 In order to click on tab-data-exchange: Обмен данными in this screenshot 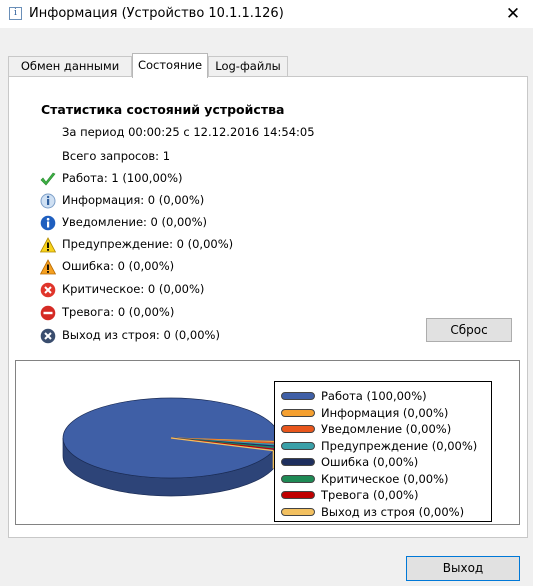, I will do `click(70, 66)`.